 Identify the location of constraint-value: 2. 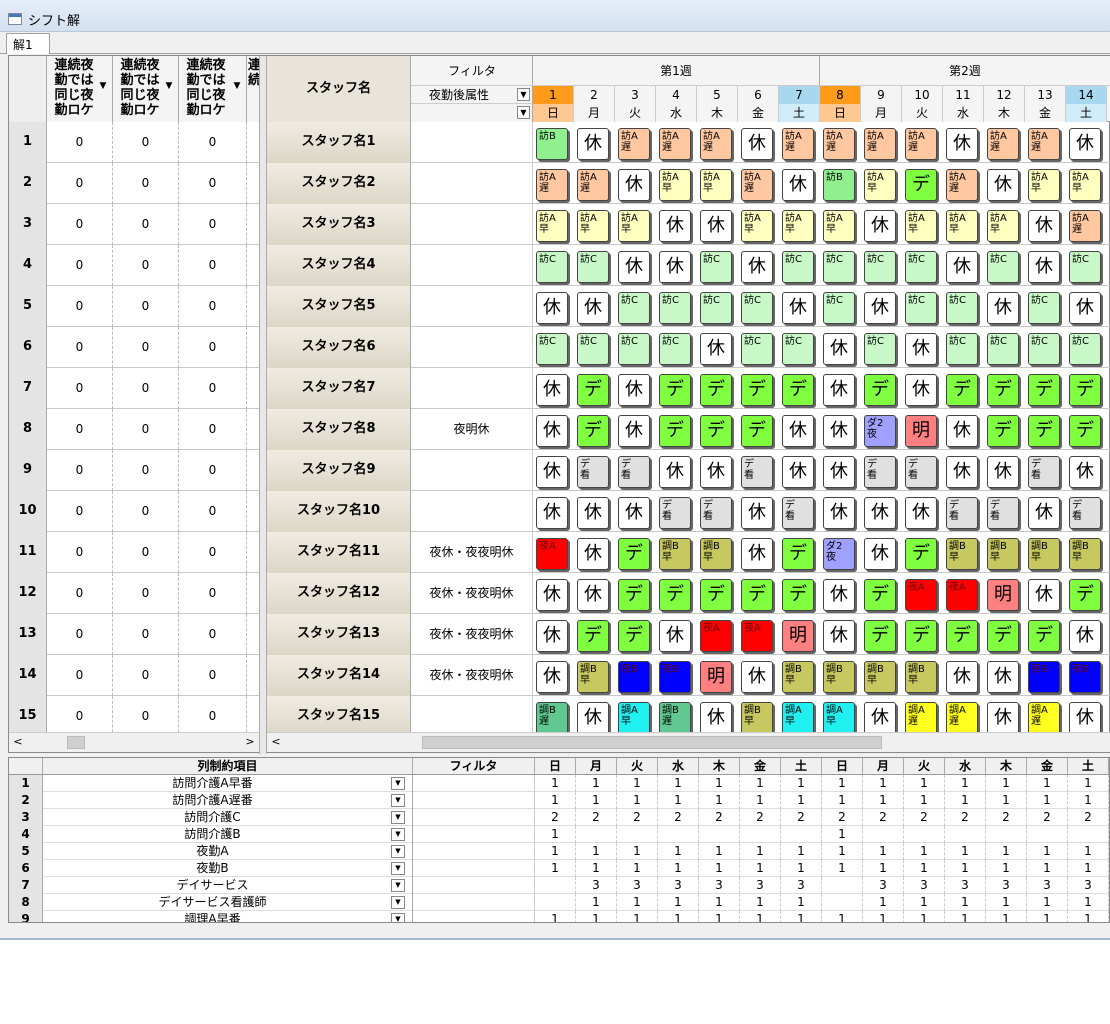
(637, 817).